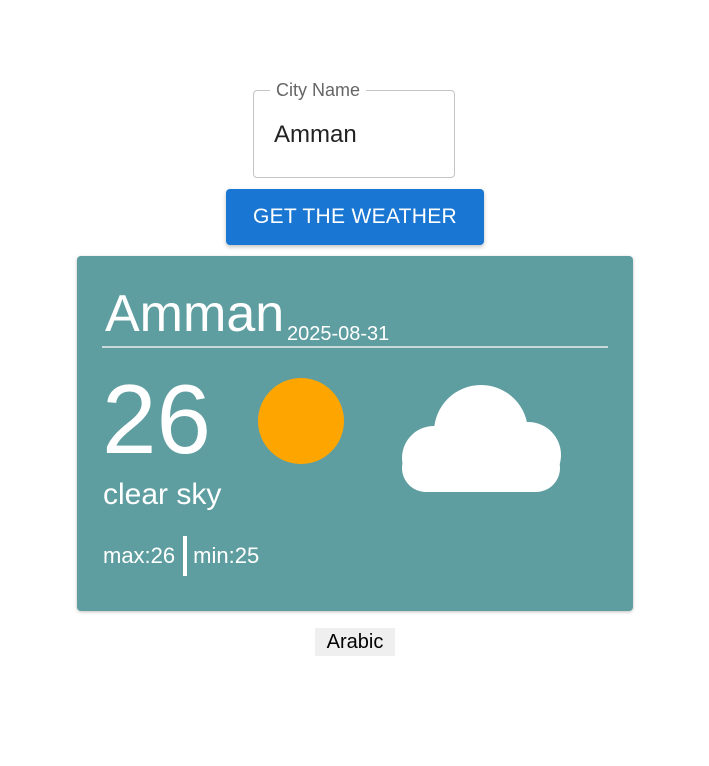 Image resolution: width=709 pixels, height=766 pixels. Describe the element at coordinates (301, 421) in the screenshot. I see `sun-icon` at that location.